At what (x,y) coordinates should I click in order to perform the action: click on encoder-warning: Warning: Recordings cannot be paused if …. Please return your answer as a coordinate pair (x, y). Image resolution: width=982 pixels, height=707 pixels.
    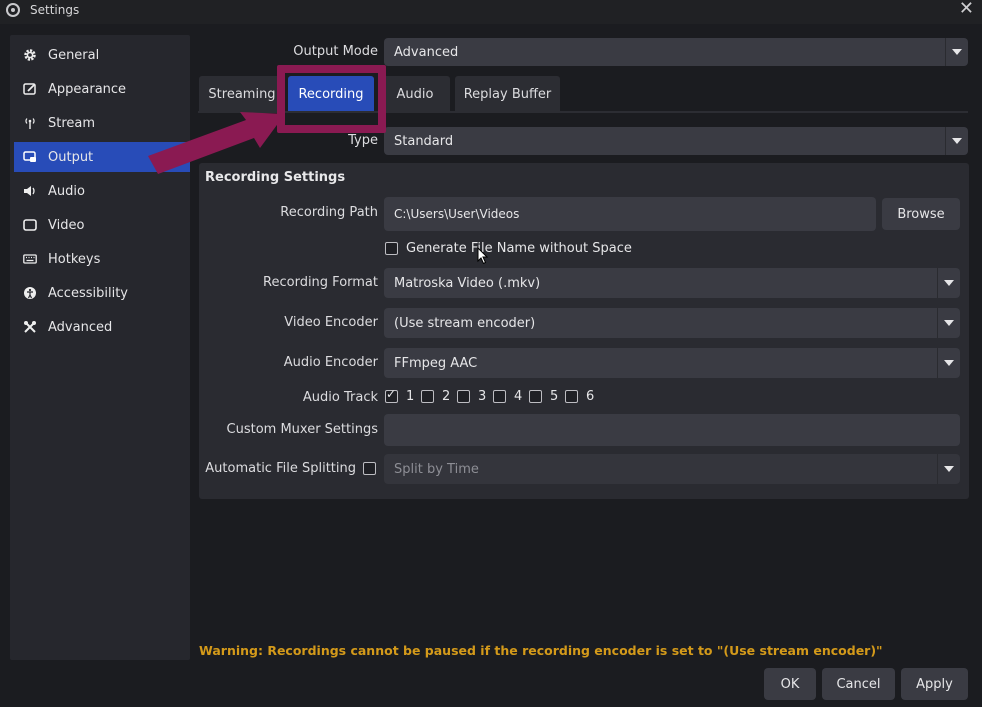
    Looking at the image, I should click on (541, 650).